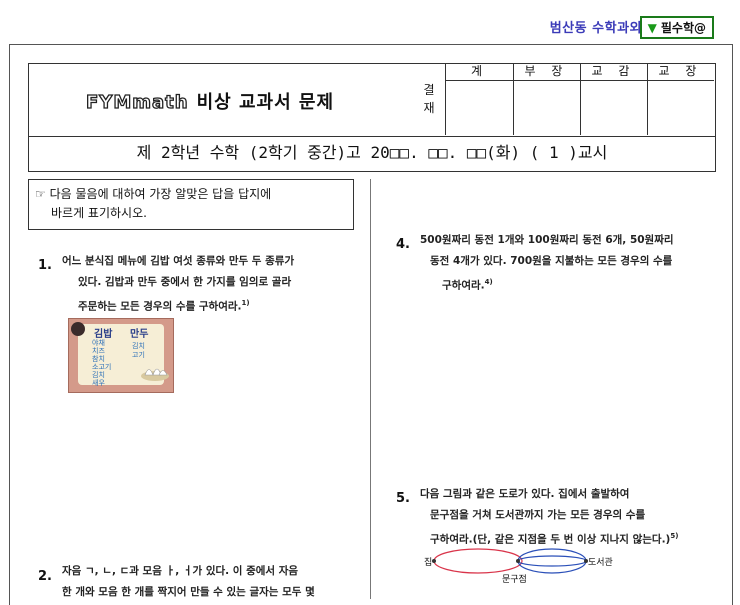  What do you see at coordinates (680, 72) in the screenshot?
I see `approval-col-4: 교 장` at bounding box center [680, 72].